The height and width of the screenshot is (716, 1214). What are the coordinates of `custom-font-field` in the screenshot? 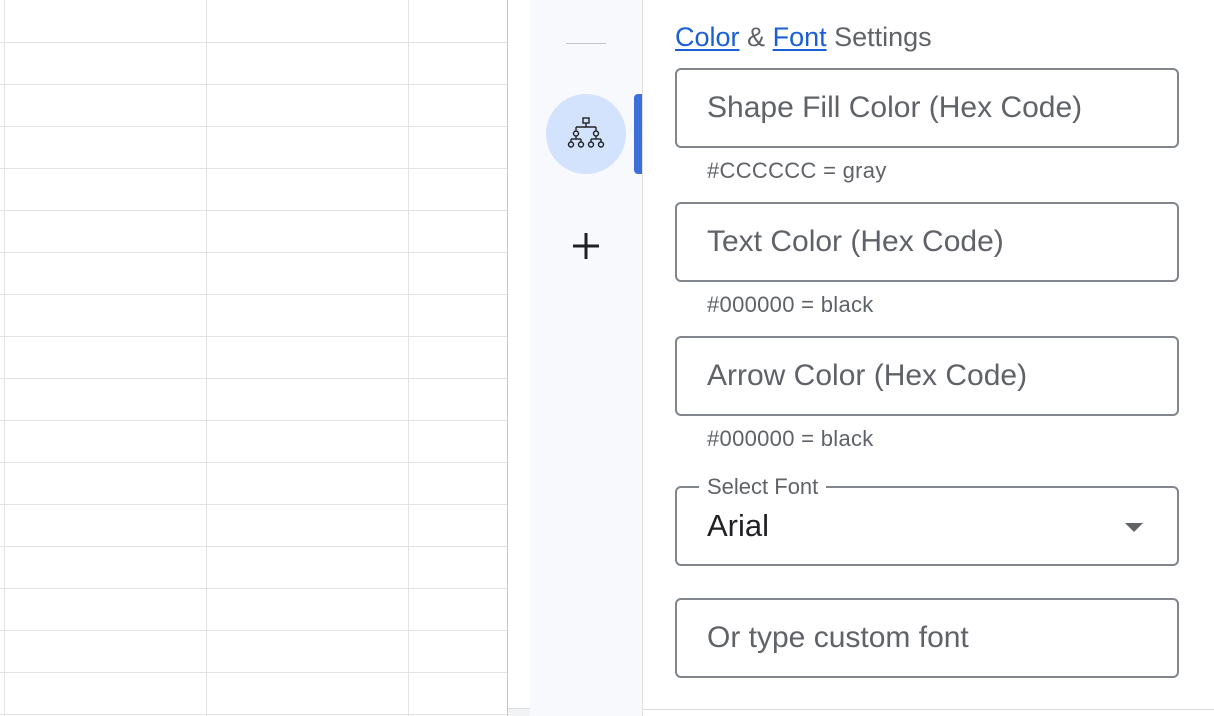 It's located at (927, 638).